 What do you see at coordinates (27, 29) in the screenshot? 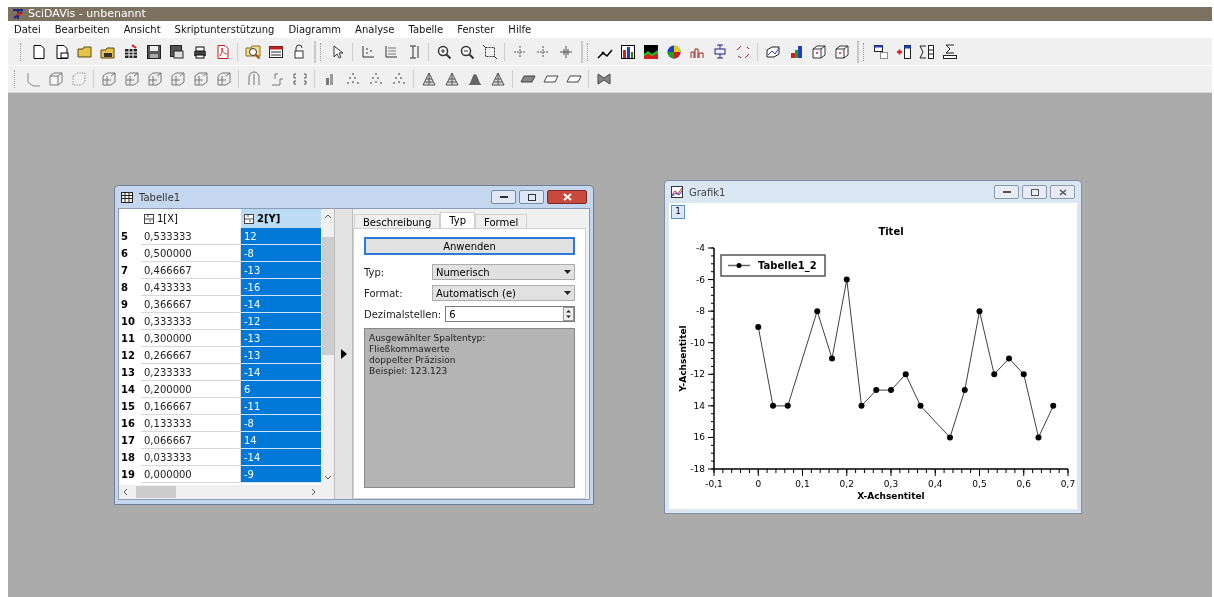
I see `menu-item: Datei` at bounding box center [27, 29].